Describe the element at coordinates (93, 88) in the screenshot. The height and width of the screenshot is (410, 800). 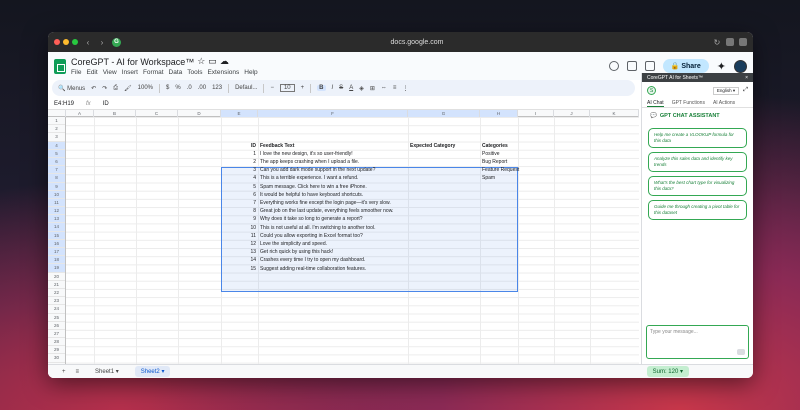
I see `undo-icon: ↶` at that location.